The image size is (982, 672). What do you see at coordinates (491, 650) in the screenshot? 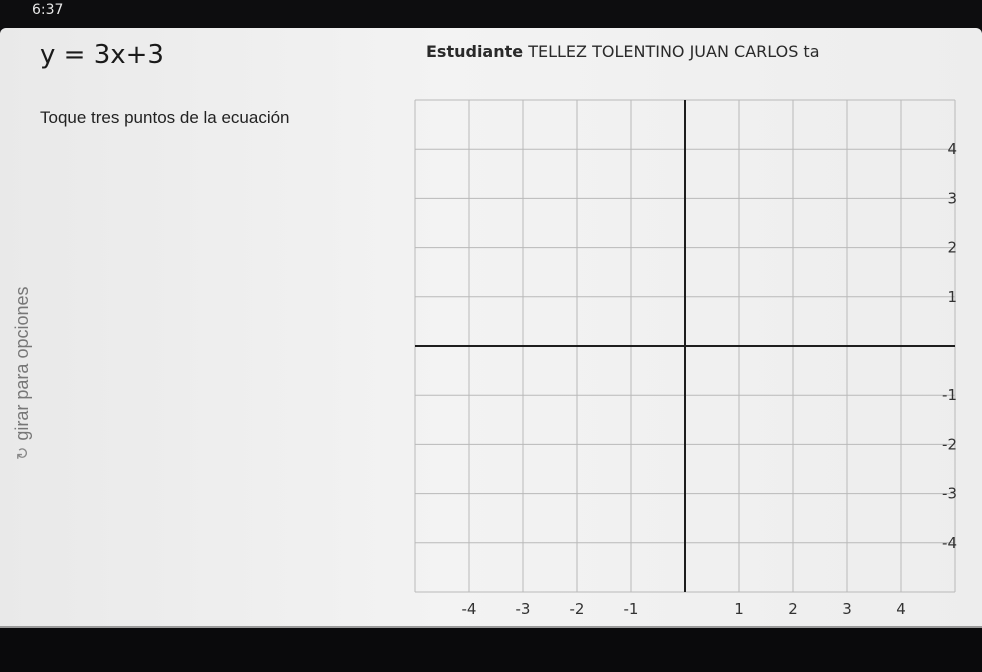
I see `device-bezel` at bounding box center [491, 650].